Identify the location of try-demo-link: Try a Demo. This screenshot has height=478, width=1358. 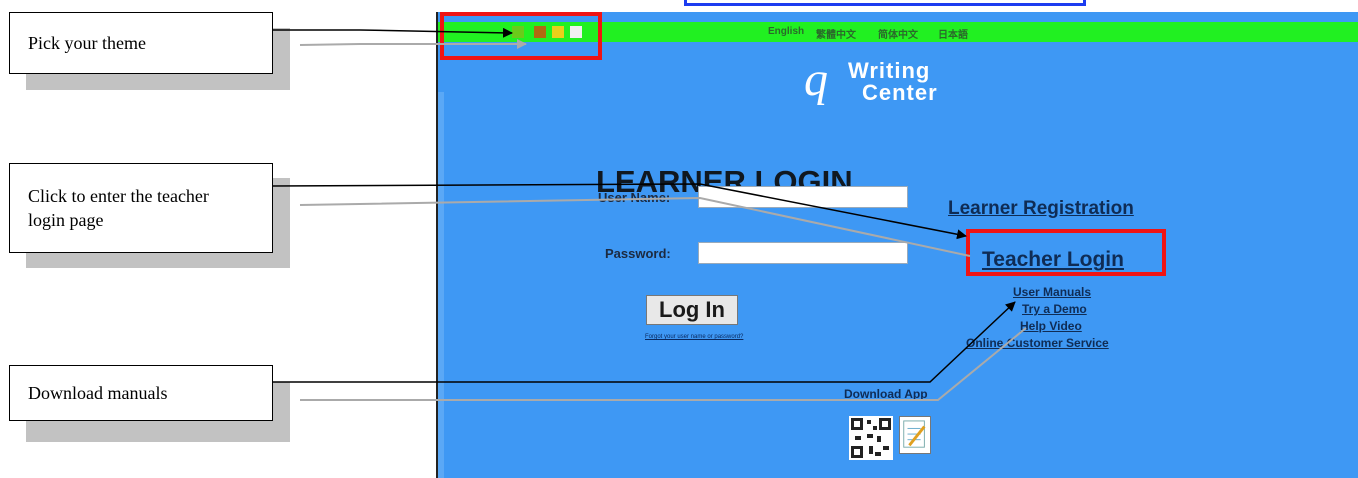
(1054, 309).